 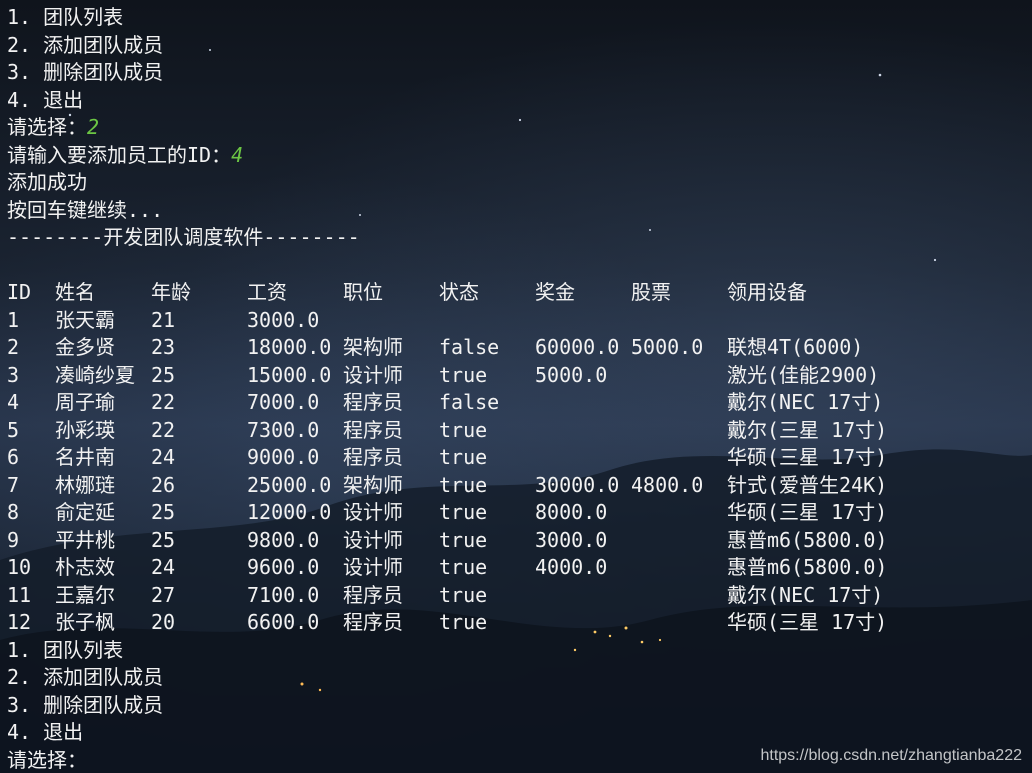 What do you see at coordinates (13, 429) in the screenshot?
I see `cell-id: 5` at bounding box center [13, 429].